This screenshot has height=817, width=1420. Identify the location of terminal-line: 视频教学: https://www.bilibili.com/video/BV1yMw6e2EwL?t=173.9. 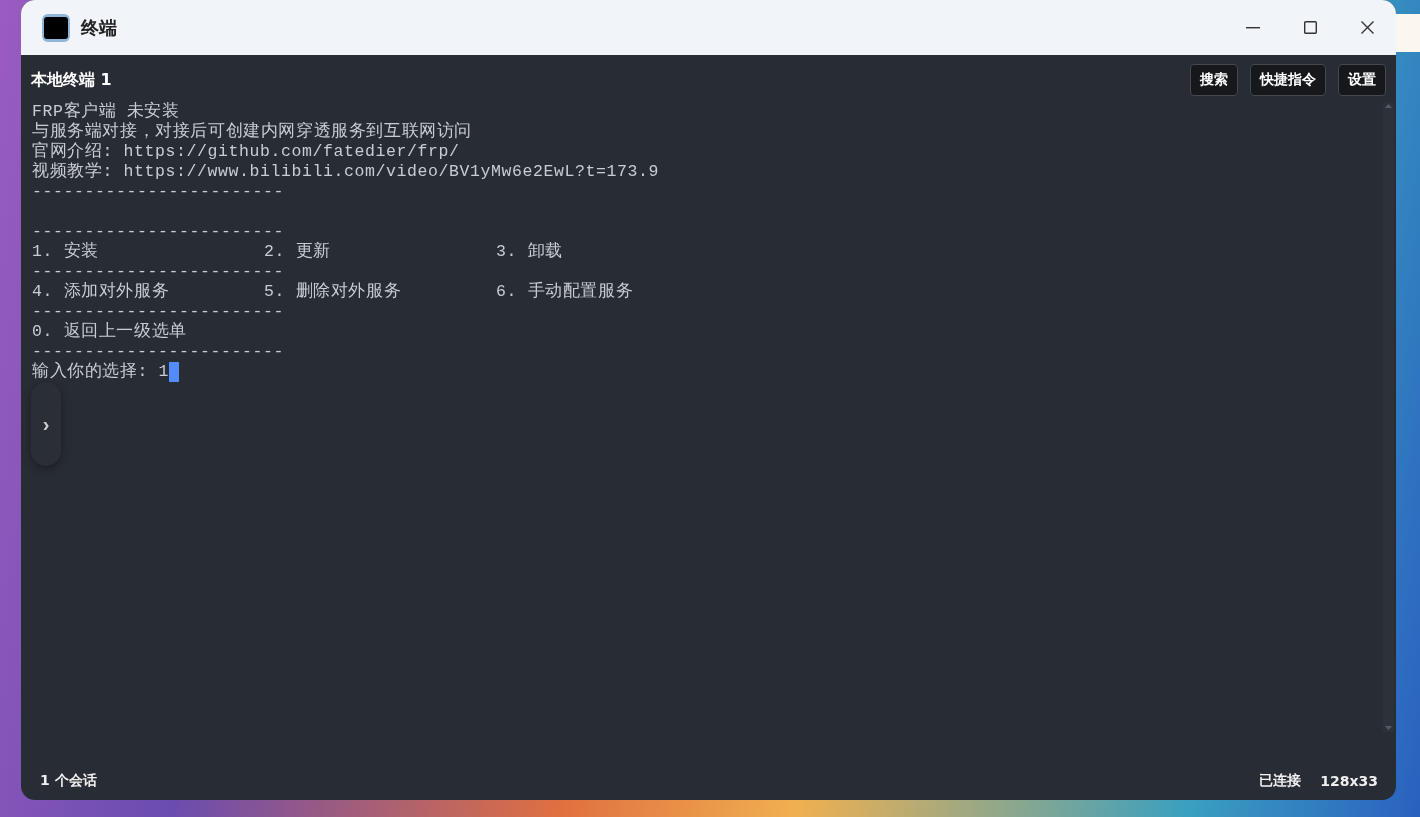
(346, 172).